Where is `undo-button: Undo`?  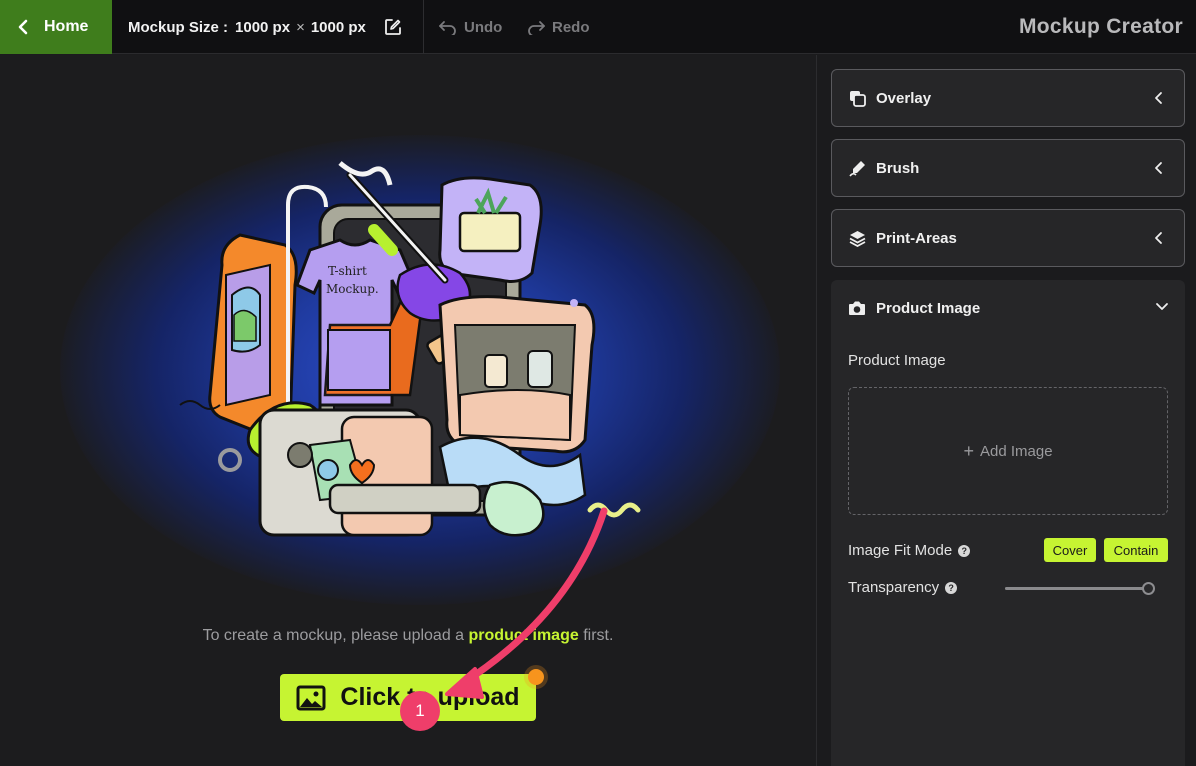 undo-button: Undo is located at coordinates (470, 27).